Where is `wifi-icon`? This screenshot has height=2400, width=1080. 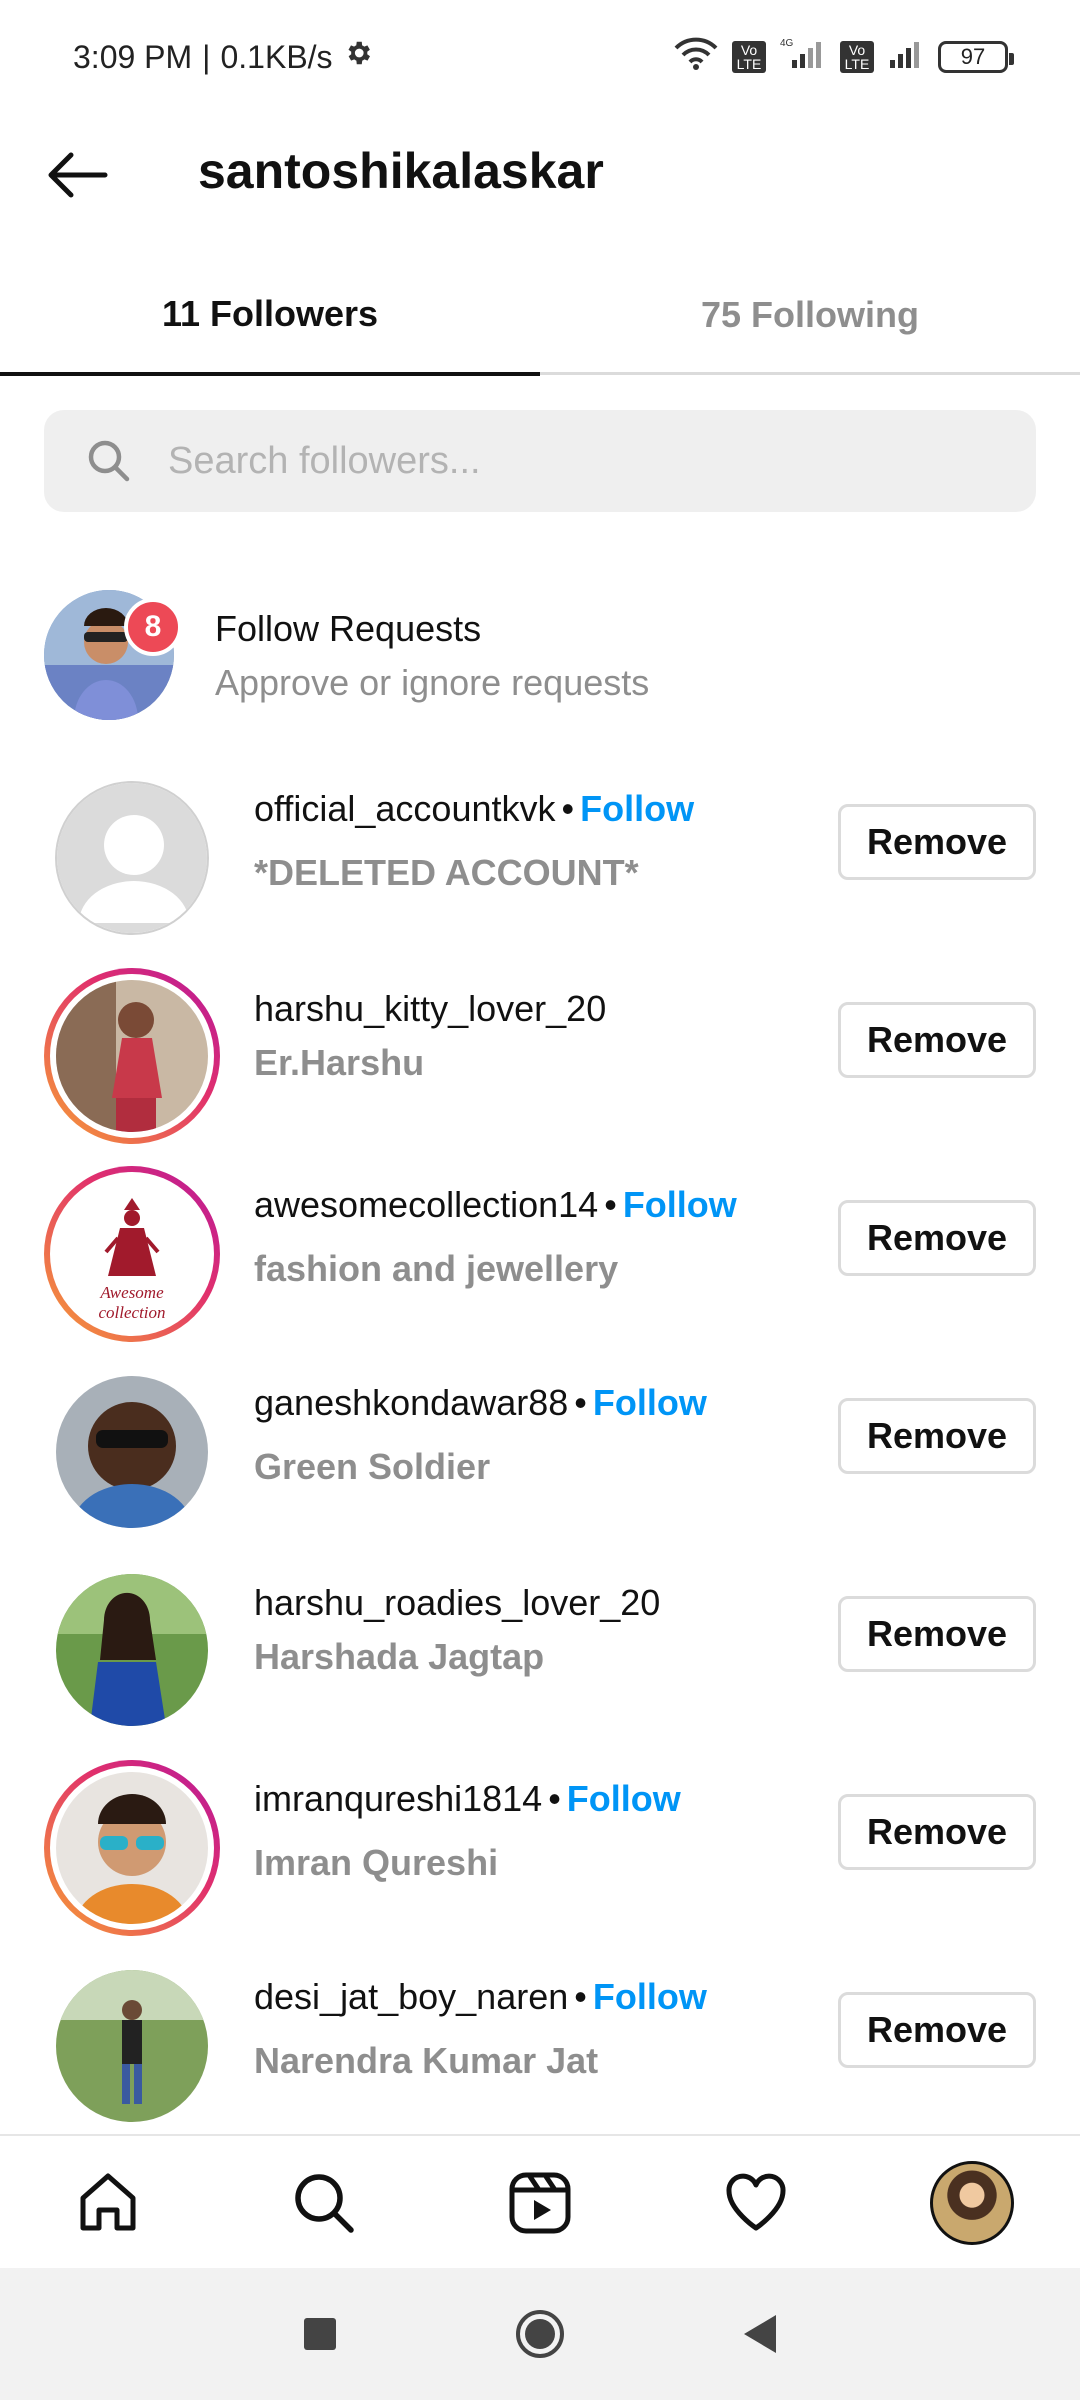 wifi-icon is located at coordinates (696, 56).